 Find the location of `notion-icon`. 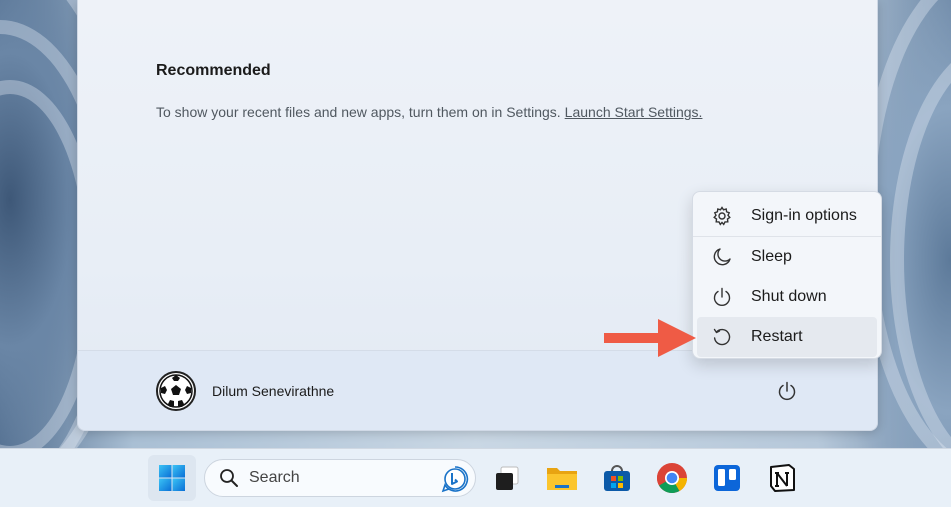

notion-icon is located at coordinates (782, 478).